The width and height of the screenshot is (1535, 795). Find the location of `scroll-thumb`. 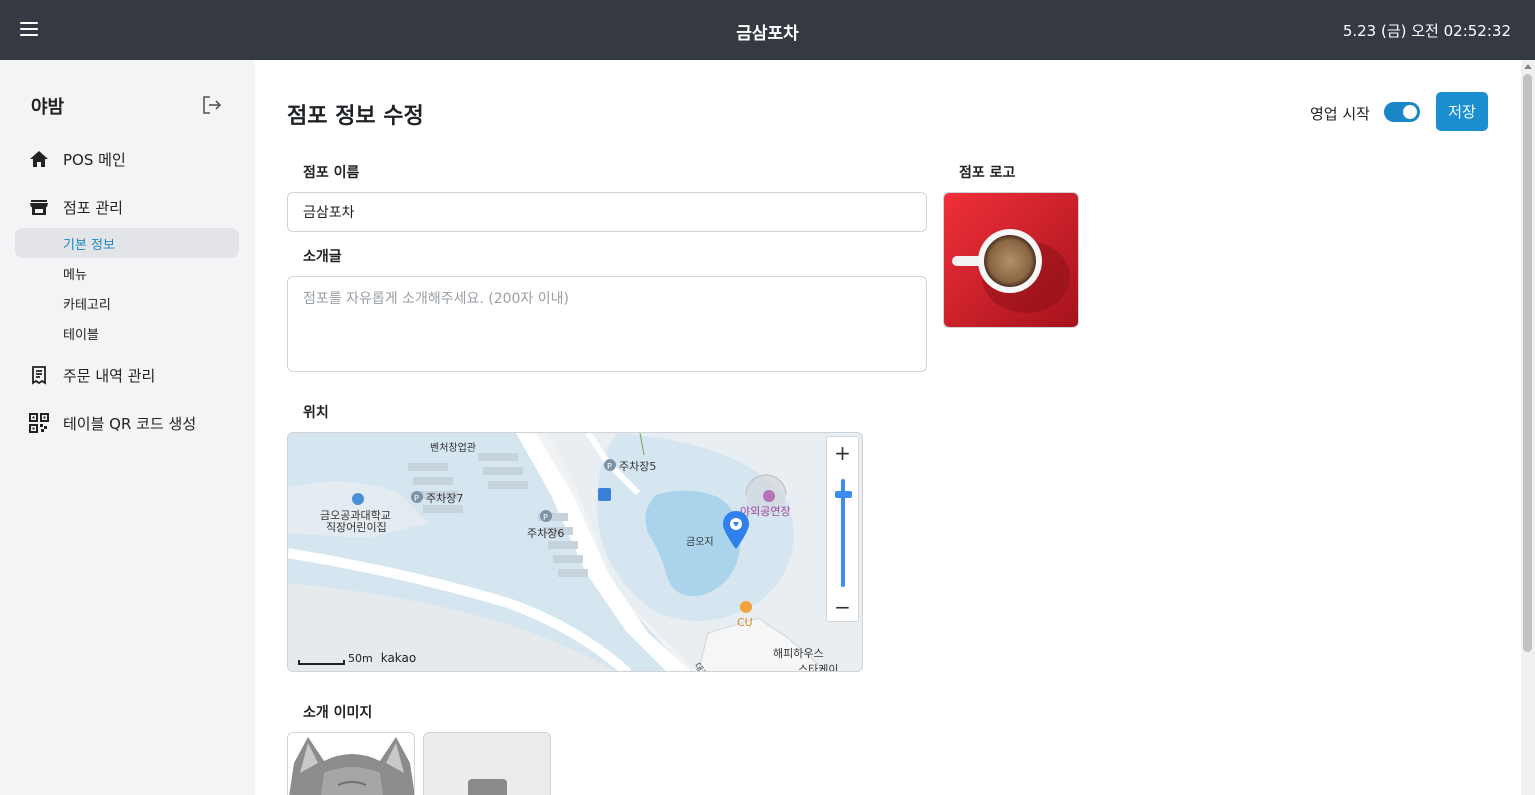

scroll-thumb is located at coordinates (1527, 363).